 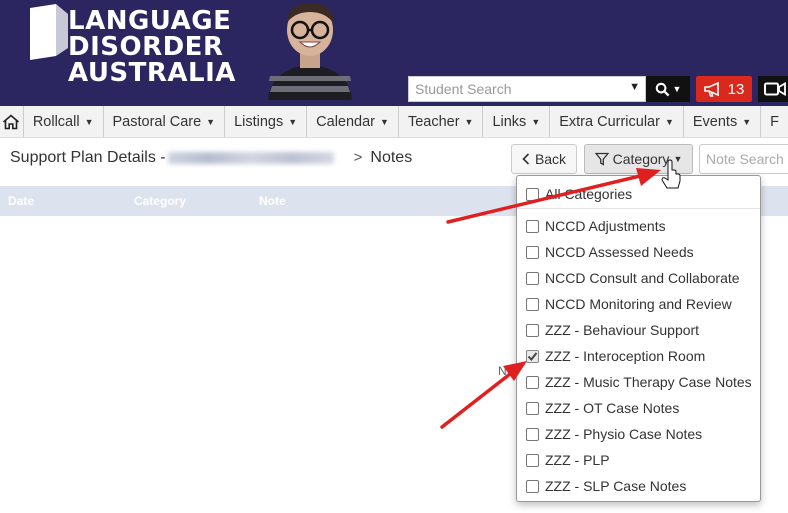 I want to click on dropdown-item: NCCD Consult and Collaborate, so click(x=633, y=278).